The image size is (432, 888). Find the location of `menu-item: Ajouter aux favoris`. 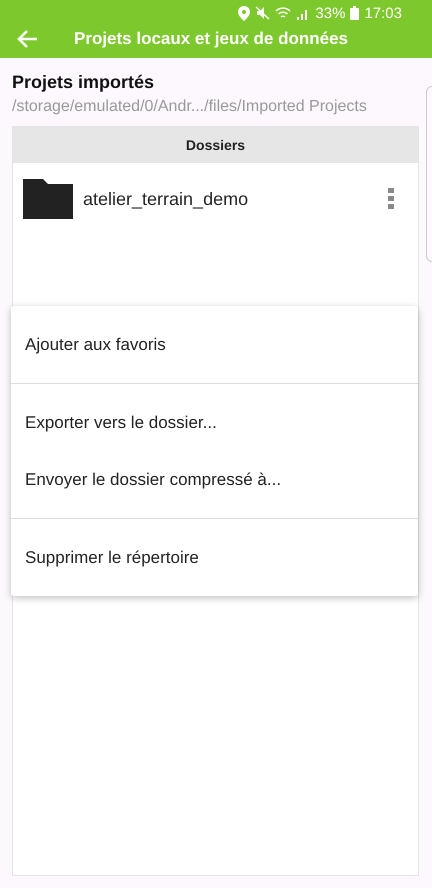

menu-item: Ajouter aux favoris is located at coordinates (214, 344).